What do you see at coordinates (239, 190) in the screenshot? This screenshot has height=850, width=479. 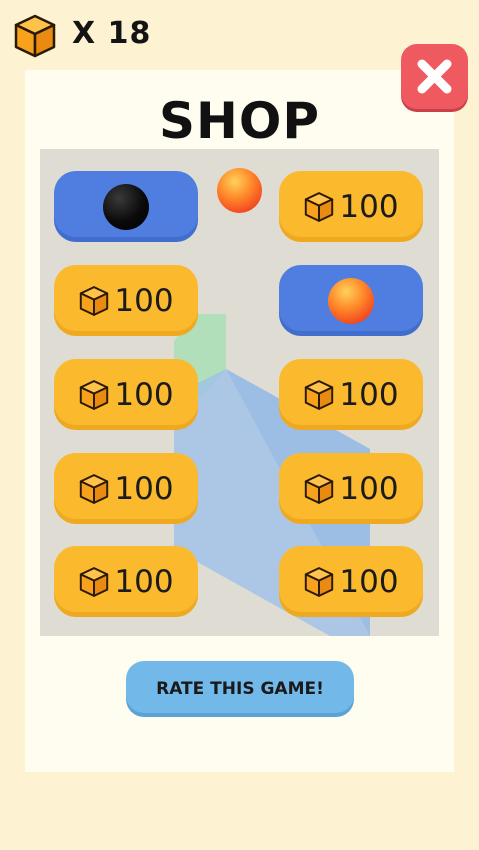 I see `selected-ball-preview` at bounding box center [239, 190].